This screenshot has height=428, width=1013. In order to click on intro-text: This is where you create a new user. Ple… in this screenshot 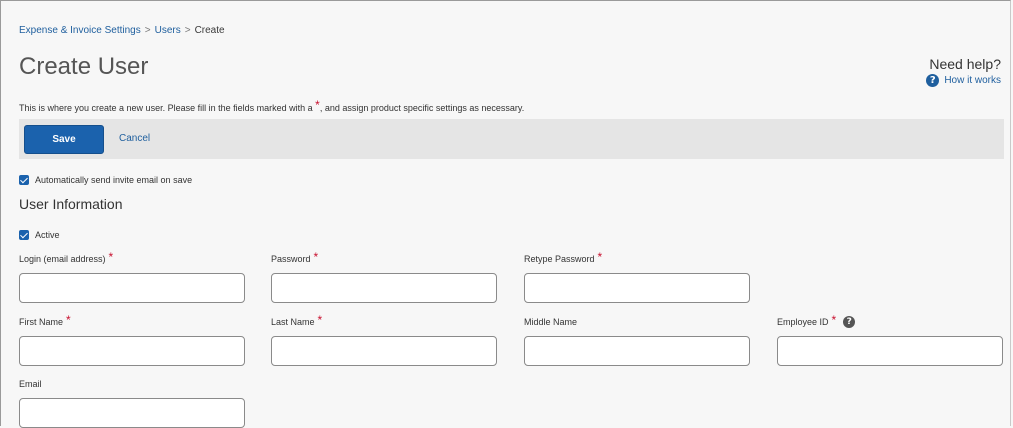, I will do `click(271, 105)`.